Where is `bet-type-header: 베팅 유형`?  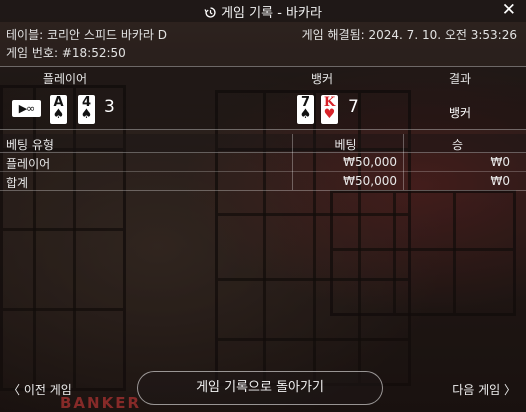 bet-type-header: 베팅 유형 is located at coordinates (30, 145).